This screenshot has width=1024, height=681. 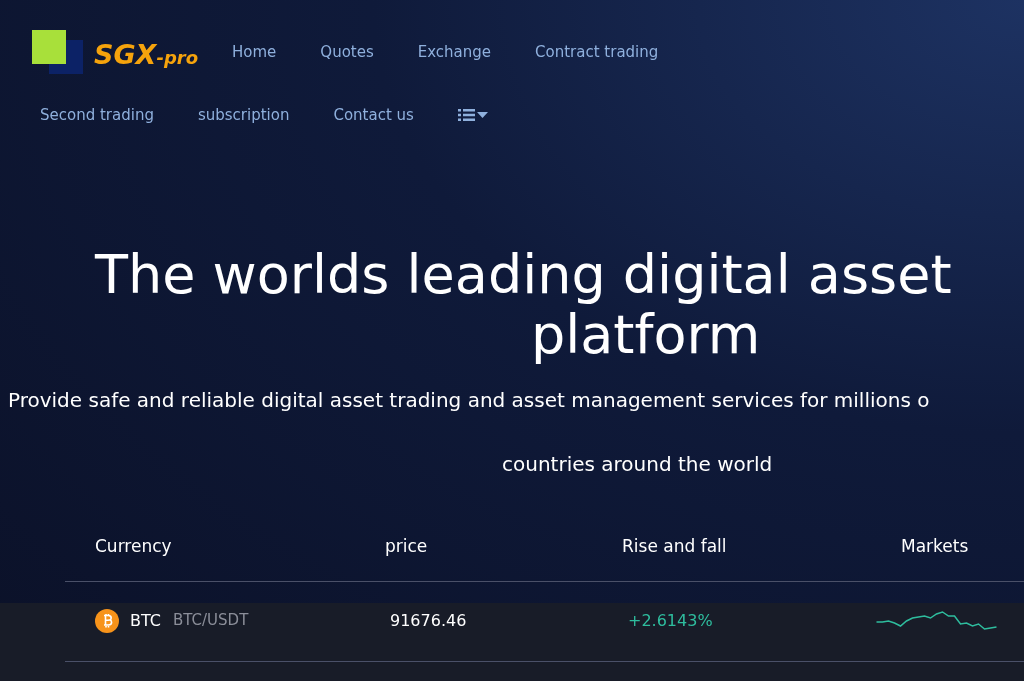 What do you see at coordinates (469, 400) in the screenshot?
I see `hero-subtitle: Provide safe and reliable digital asset trading and asset management services for millions o` at bounding box center [469, 400].